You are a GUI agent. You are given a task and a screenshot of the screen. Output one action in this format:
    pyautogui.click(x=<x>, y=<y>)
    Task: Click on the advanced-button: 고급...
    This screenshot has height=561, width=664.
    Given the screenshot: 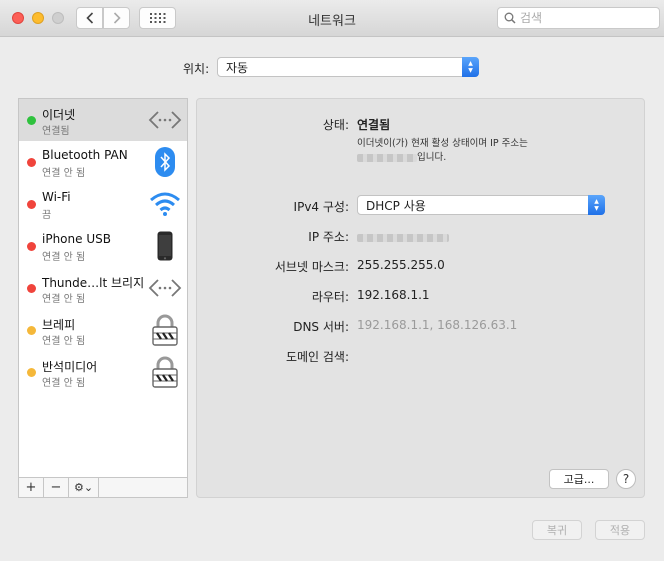 What is the action you would take?
    pyautogui.click(x=579, y=479)
    